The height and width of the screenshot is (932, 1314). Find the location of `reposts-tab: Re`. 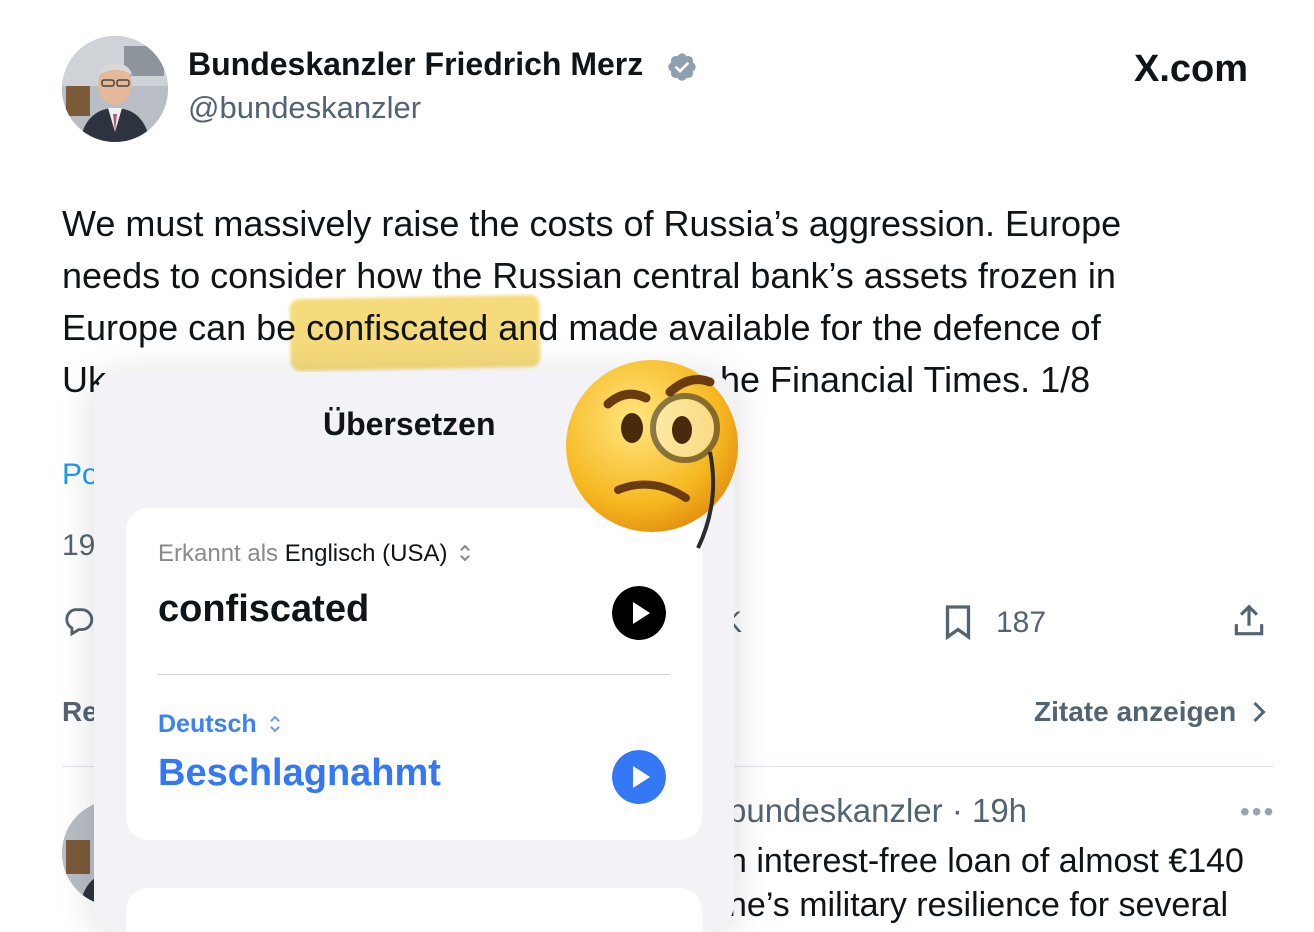

reposts-tab: Re is located at coordinates (80, 712).